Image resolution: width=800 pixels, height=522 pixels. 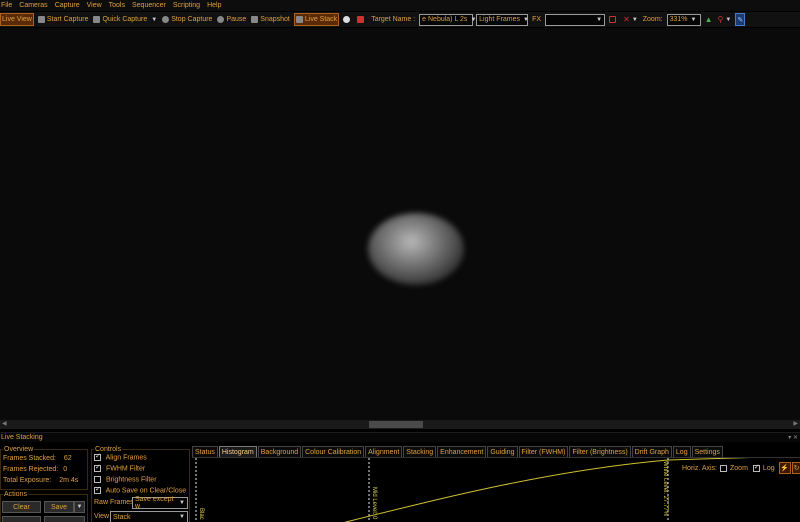 I want to click on tab-enhancement: Enhancement, so click(x=462, y=451).